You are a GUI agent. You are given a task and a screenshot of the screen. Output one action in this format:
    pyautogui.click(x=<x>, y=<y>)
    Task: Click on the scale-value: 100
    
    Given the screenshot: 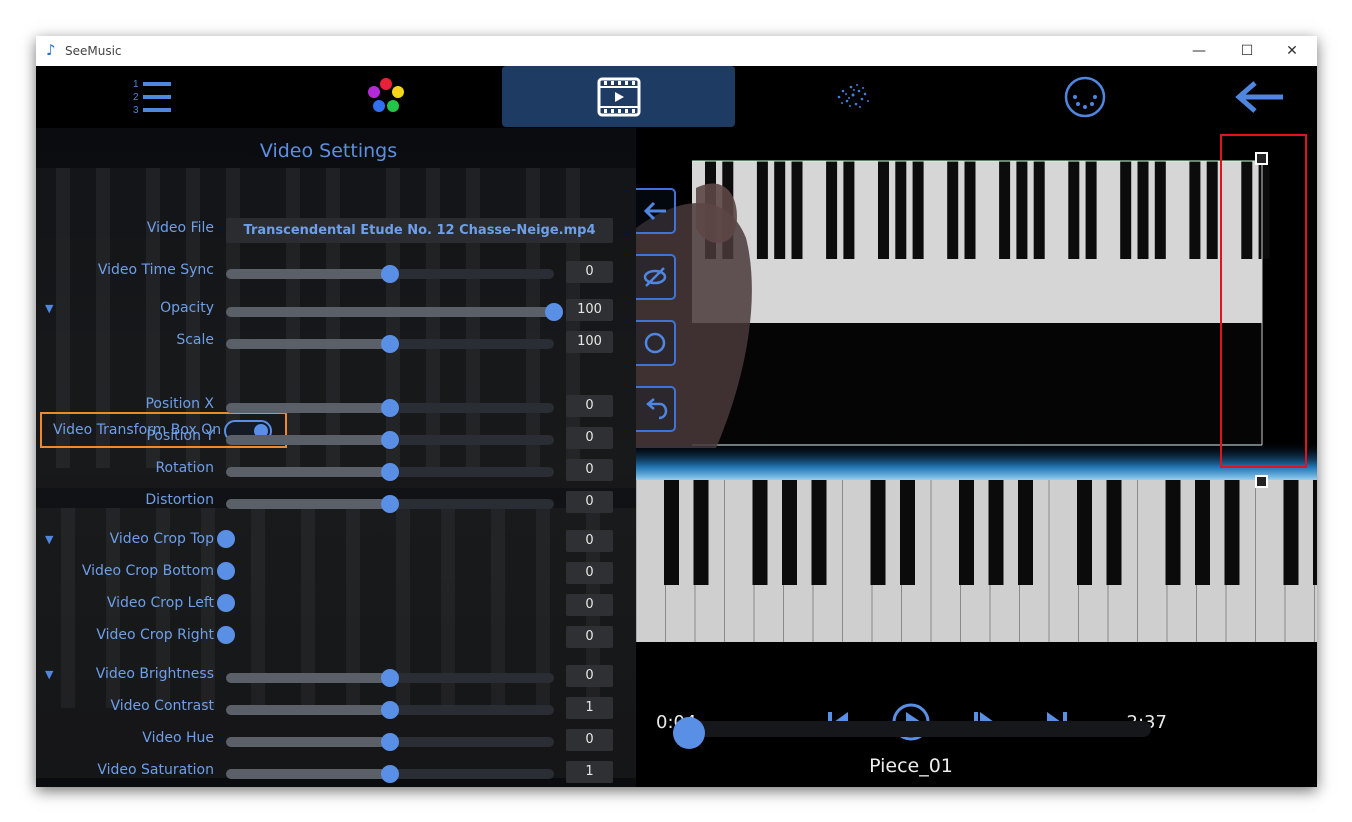 What is the action you would take?
    pyautogui.click(x=589, y=342)
    